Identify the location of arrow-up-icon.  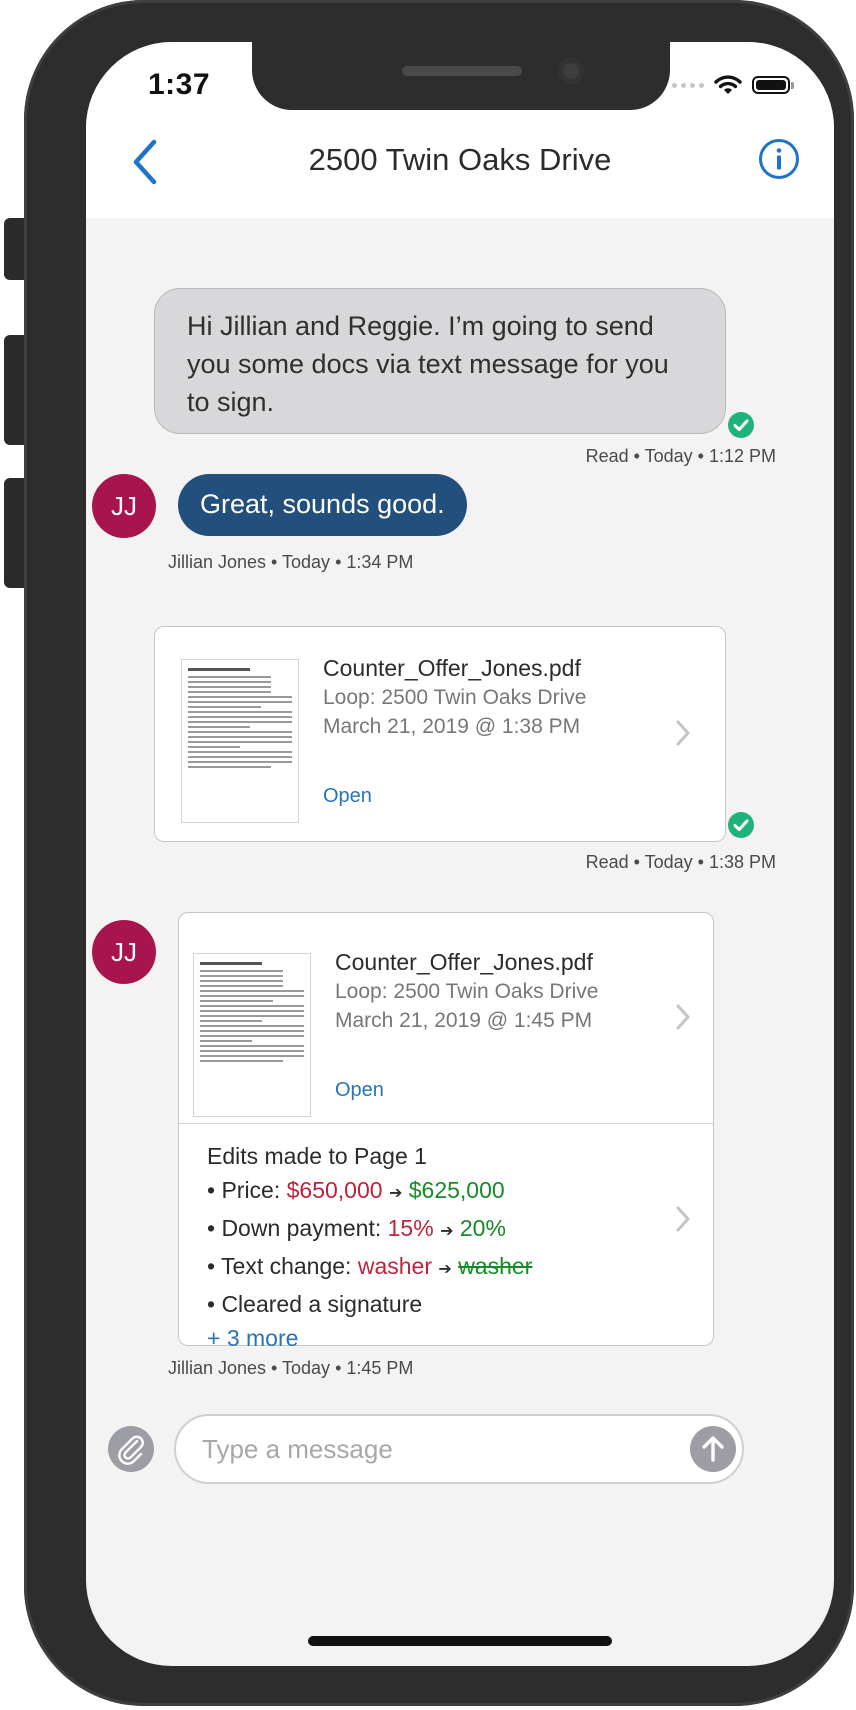
(713, 1449).